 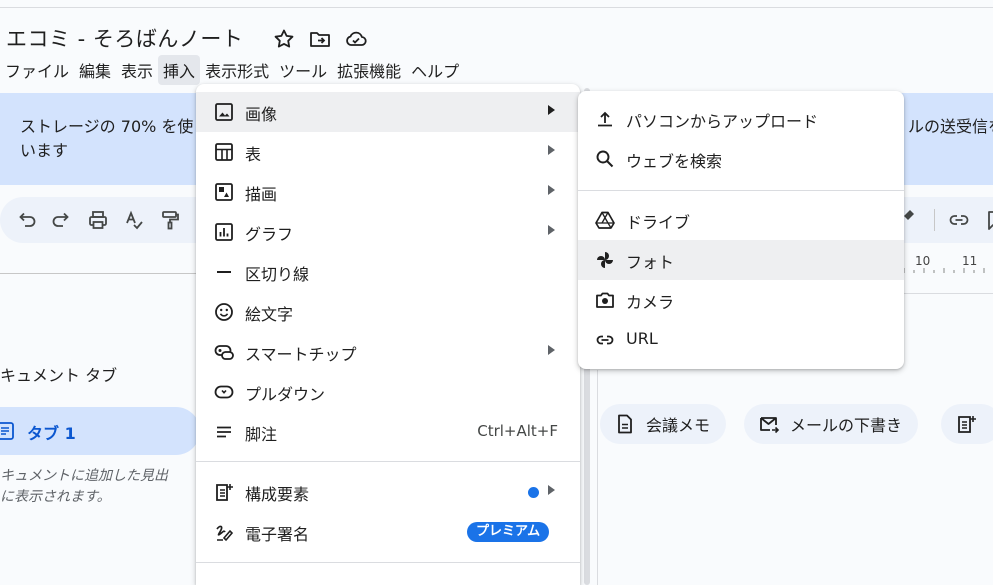 I want to click on table-icon, so click(x=224, y=152).